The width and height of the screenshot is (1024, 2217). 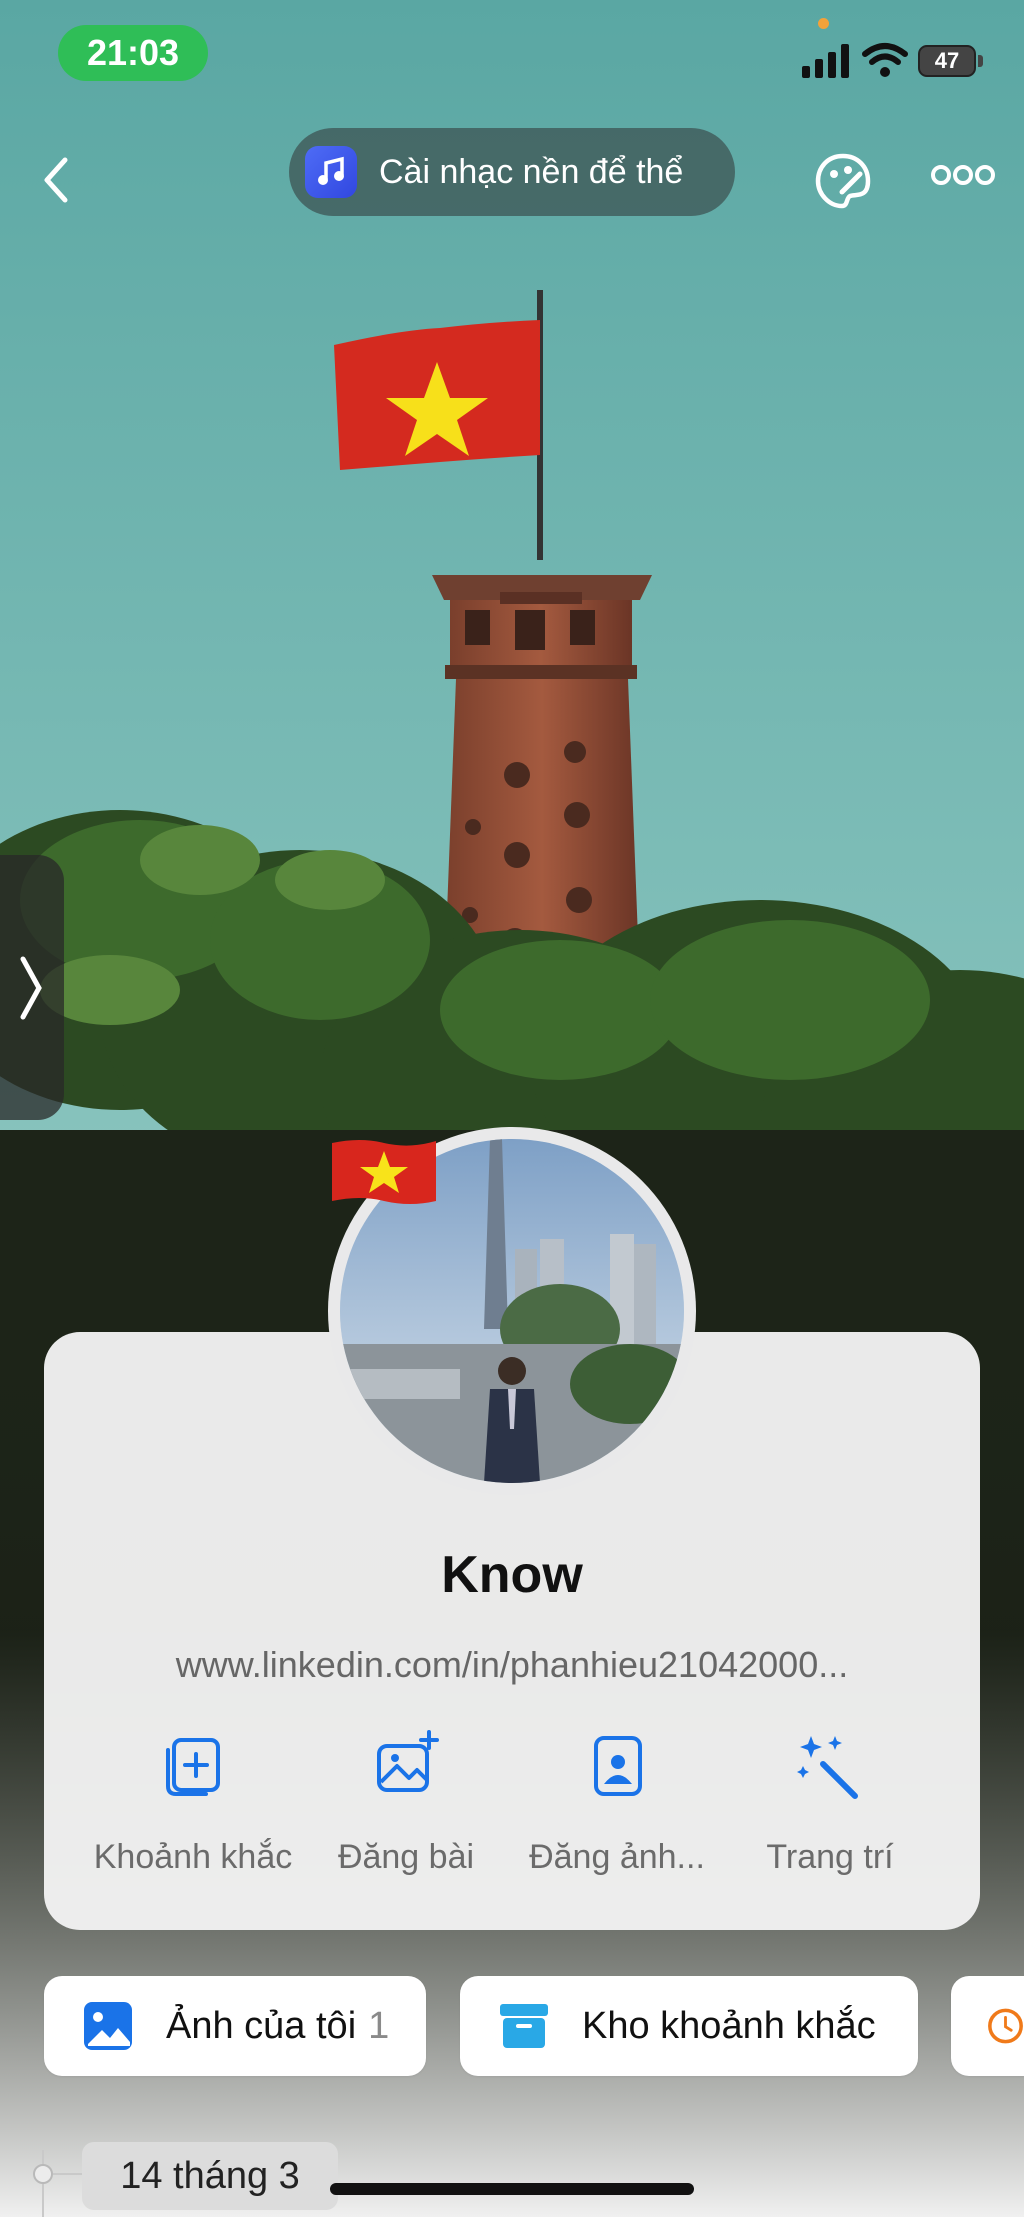 I want to click on privacy-indicator-dot, so click(x=823, y=23).